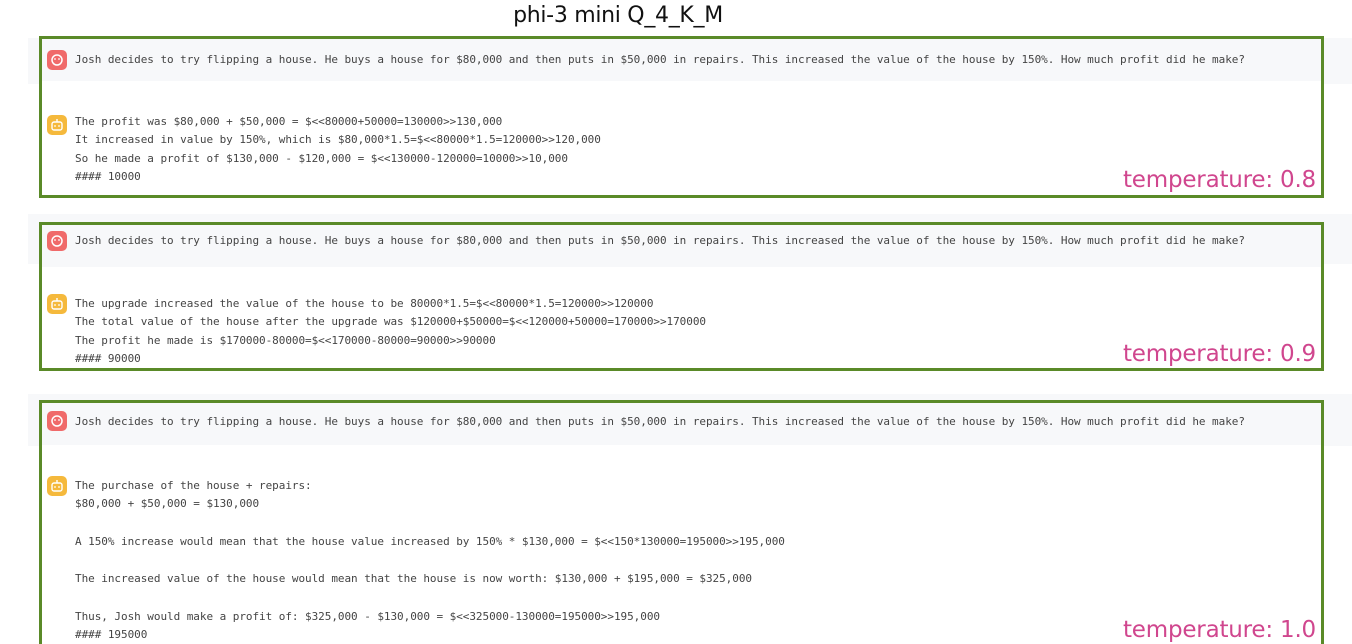  I want to click on temperature-label: temperature: 0.8, so click(1219, 180).